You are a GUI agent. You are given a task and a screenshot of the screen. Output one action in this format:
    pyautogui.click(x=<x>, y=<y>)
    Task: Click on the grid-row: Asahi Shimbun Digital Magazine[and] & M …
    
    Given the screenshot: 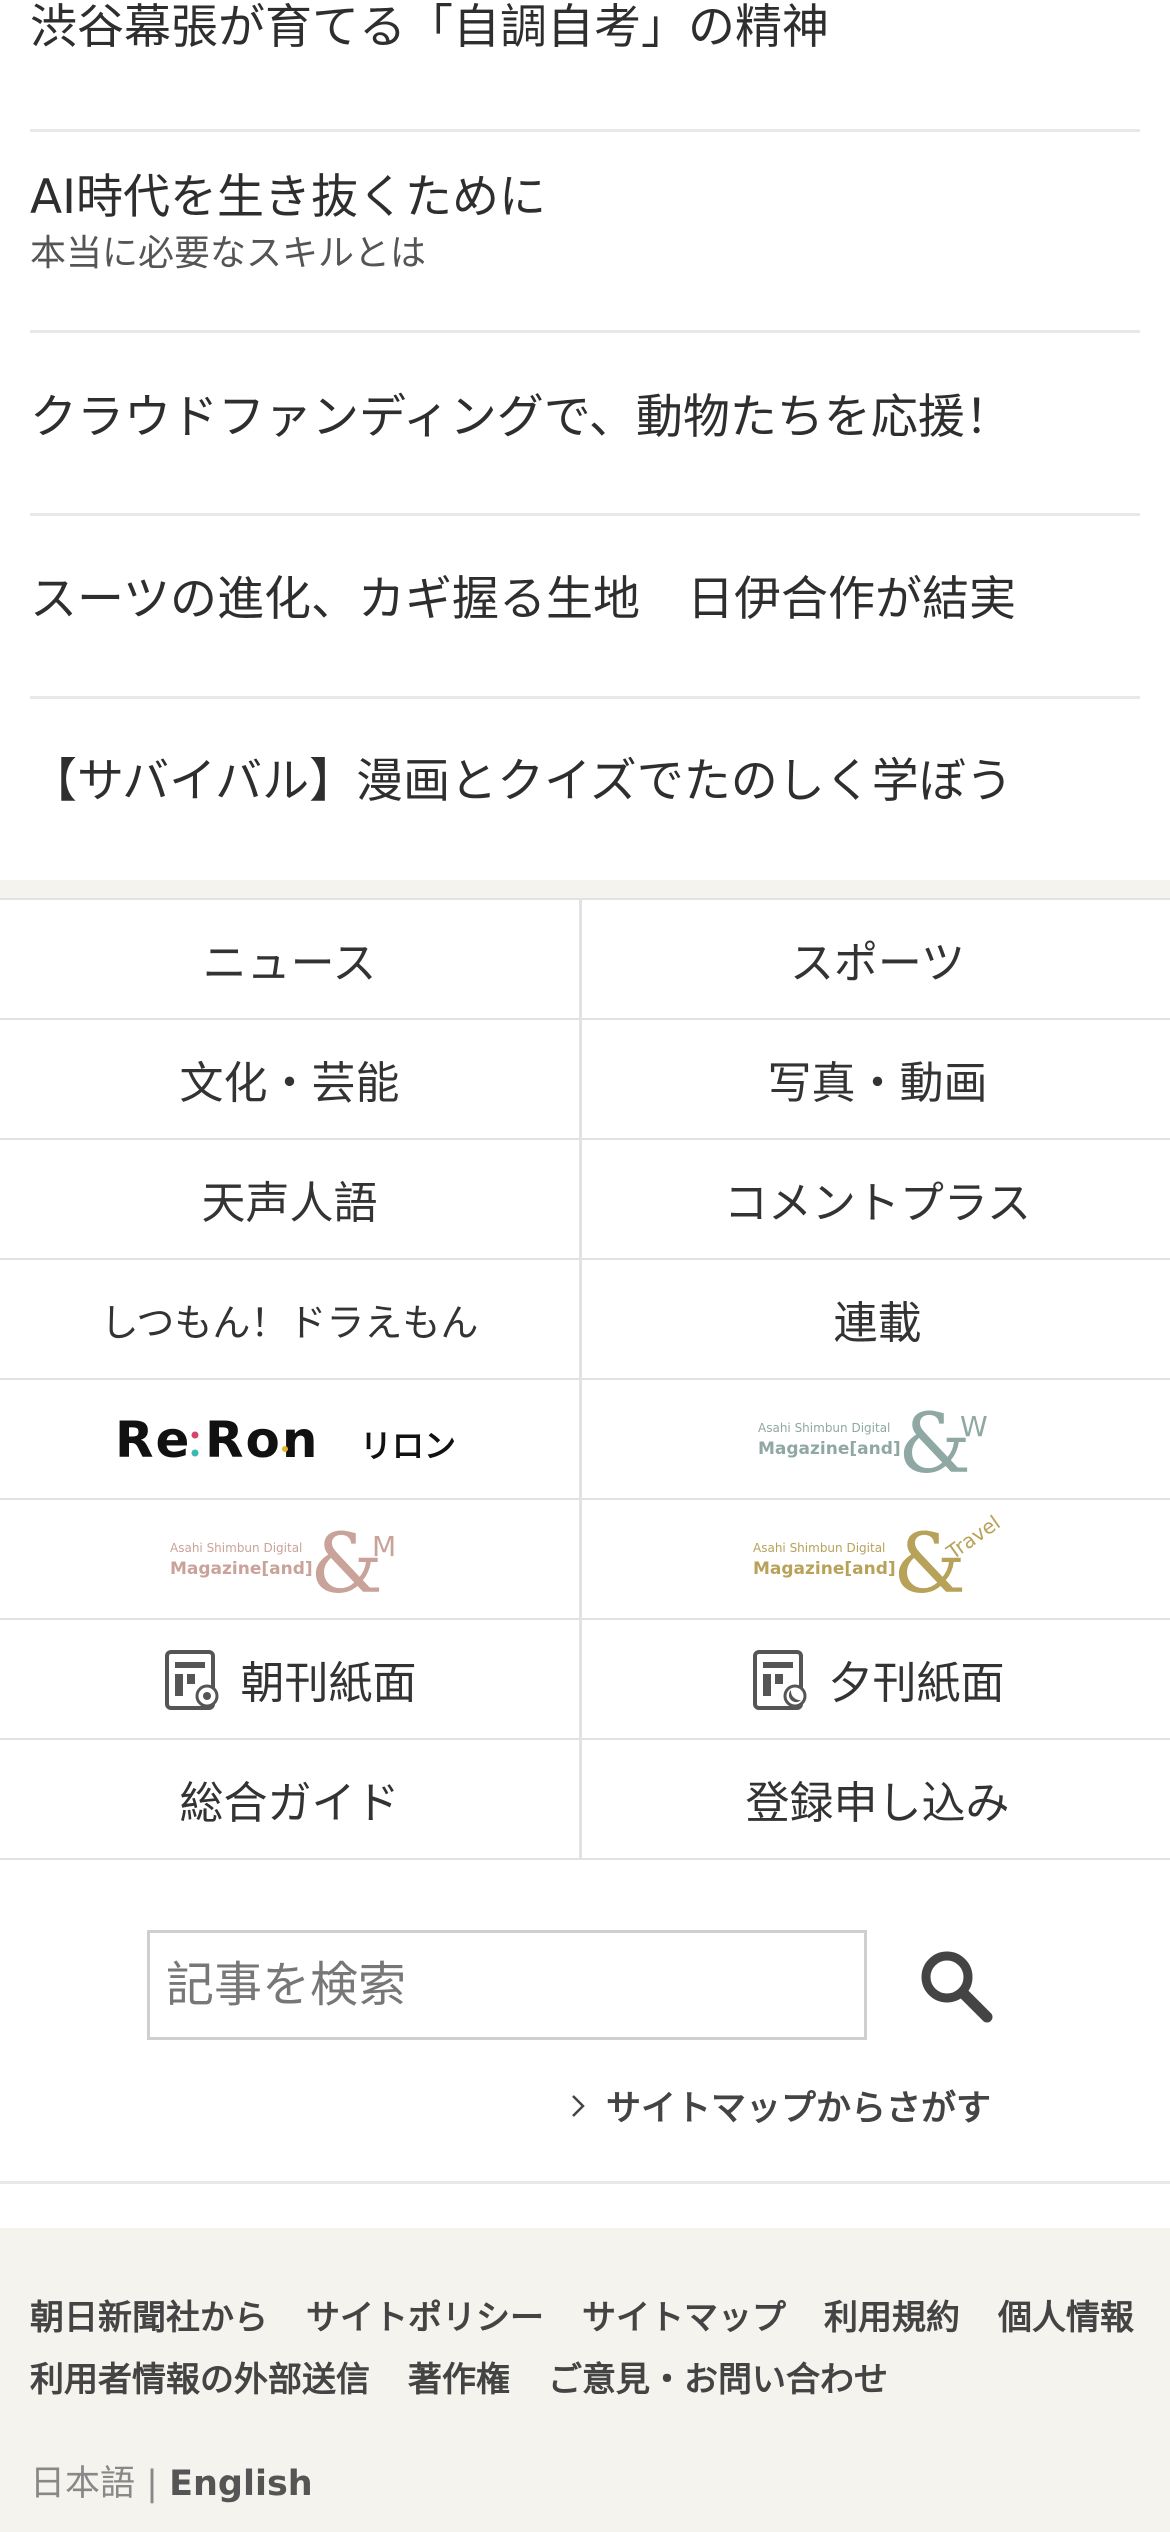 What is the action you would take?
    pyautogui.click(x=585, y=1558)
    